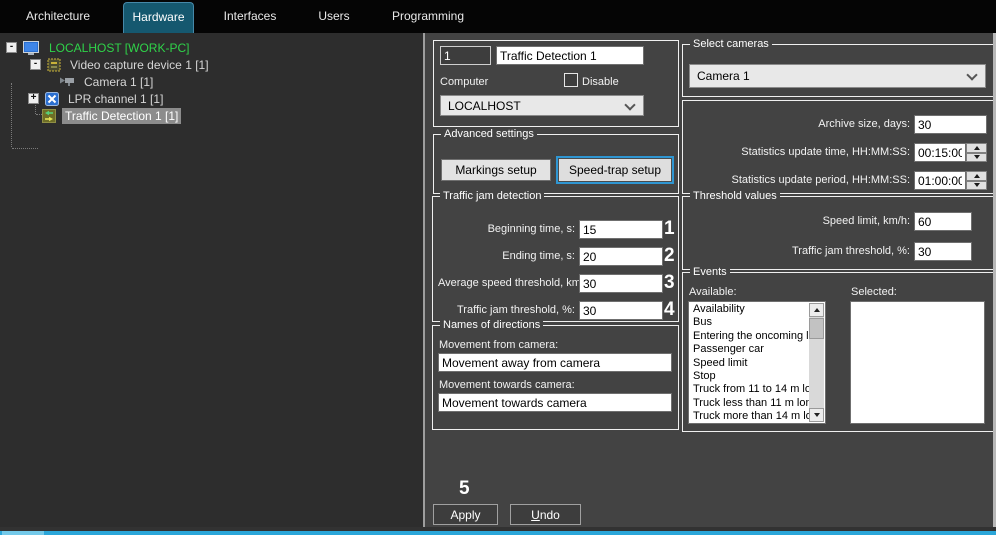 This screenshot has height=535, width=996. What do you see at coordinates (600, 82) in the screenshot?
I see `disable-label: Disable` at bounding box center [600, 82].